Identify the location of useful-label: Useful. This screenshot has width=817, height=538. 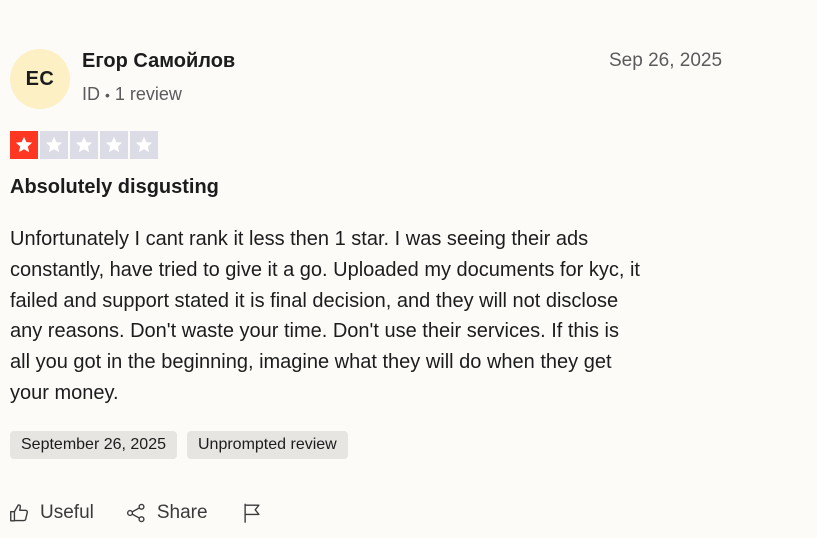
(67, 512).